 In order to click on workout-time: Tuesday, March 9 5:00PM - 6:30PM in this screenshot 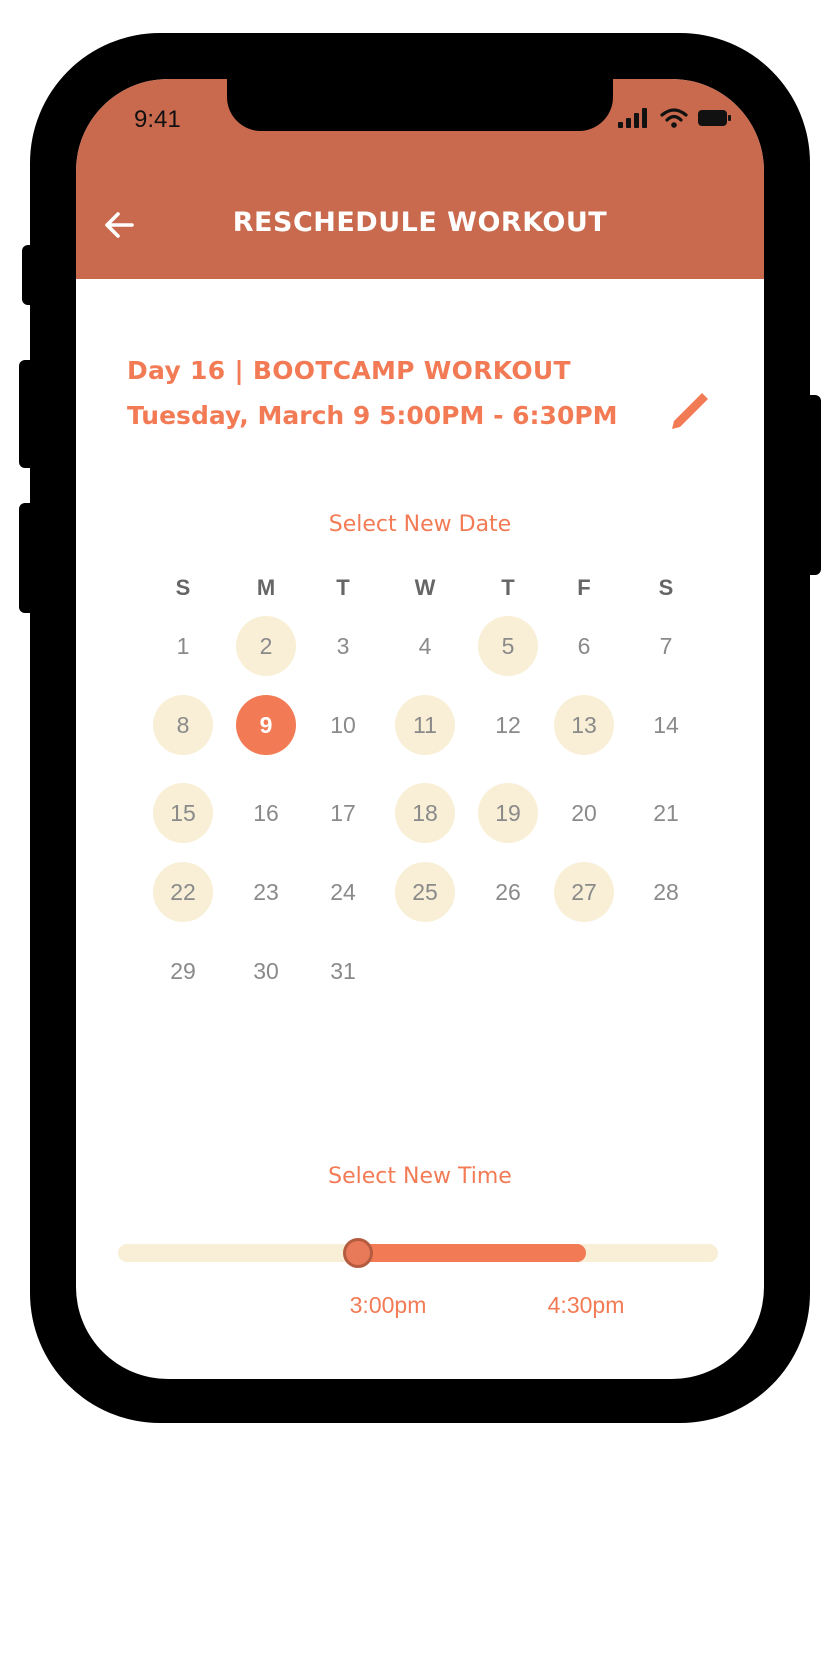, I will do `click(372, 415)`.